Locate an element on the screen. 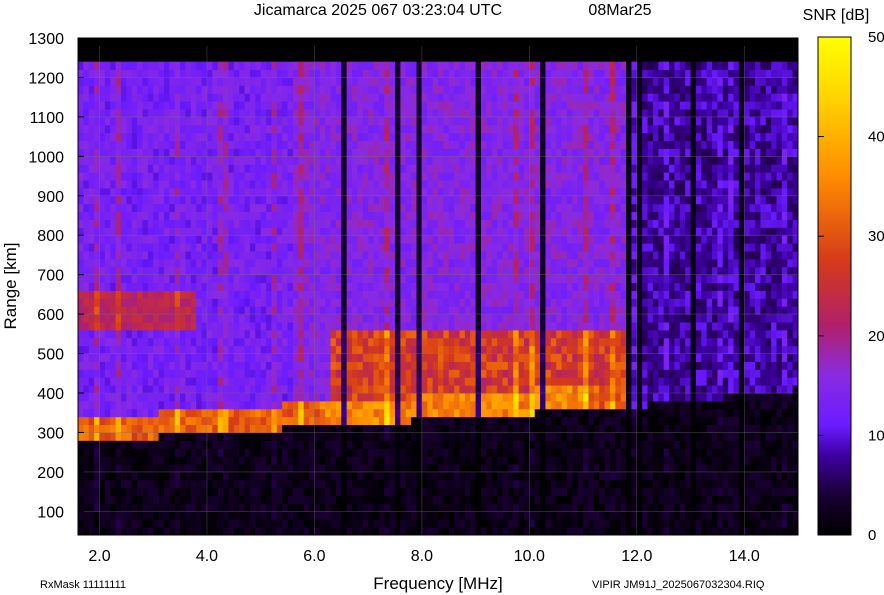  y-tick-label: 300 is located at coordinates (50, 433).